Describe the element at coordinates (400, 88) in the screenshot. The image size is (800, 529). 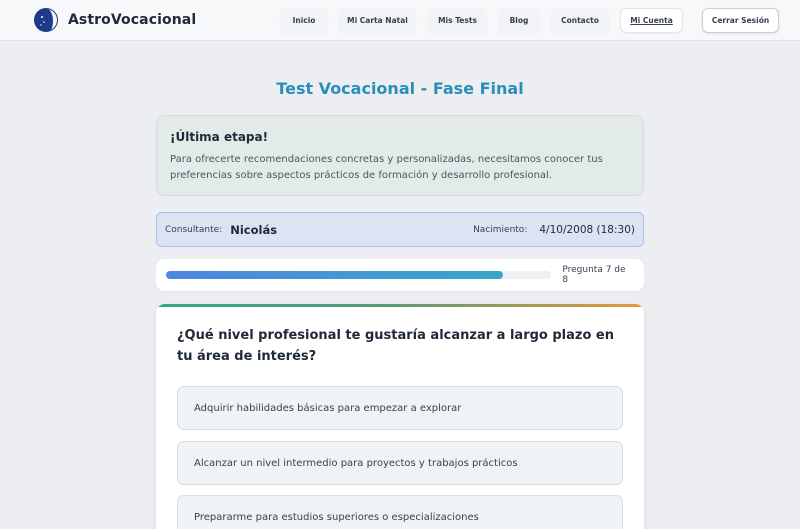
I see `page-title: Test Vocacional - Fase Final` at that location.